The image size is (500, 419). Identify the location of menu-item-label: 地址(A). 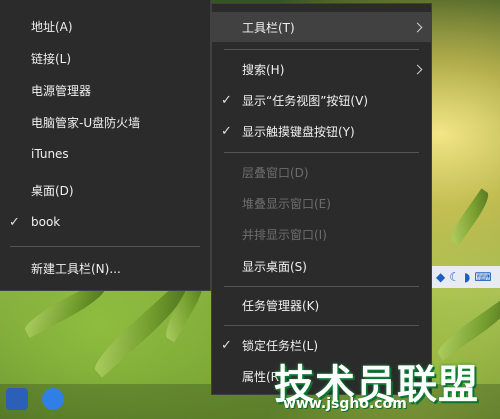
(52, 26).